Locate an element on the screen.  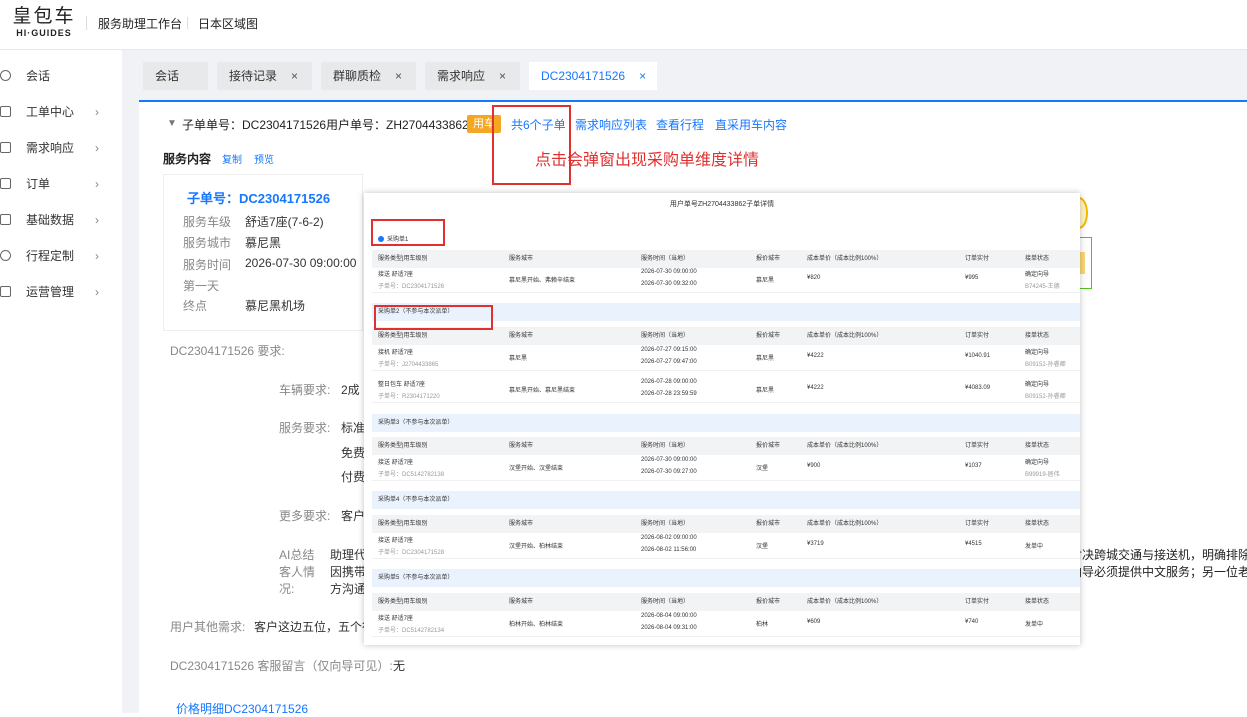
service-time-end: 2026-08-04 09:31:00 is located at coordinates (669, 628).